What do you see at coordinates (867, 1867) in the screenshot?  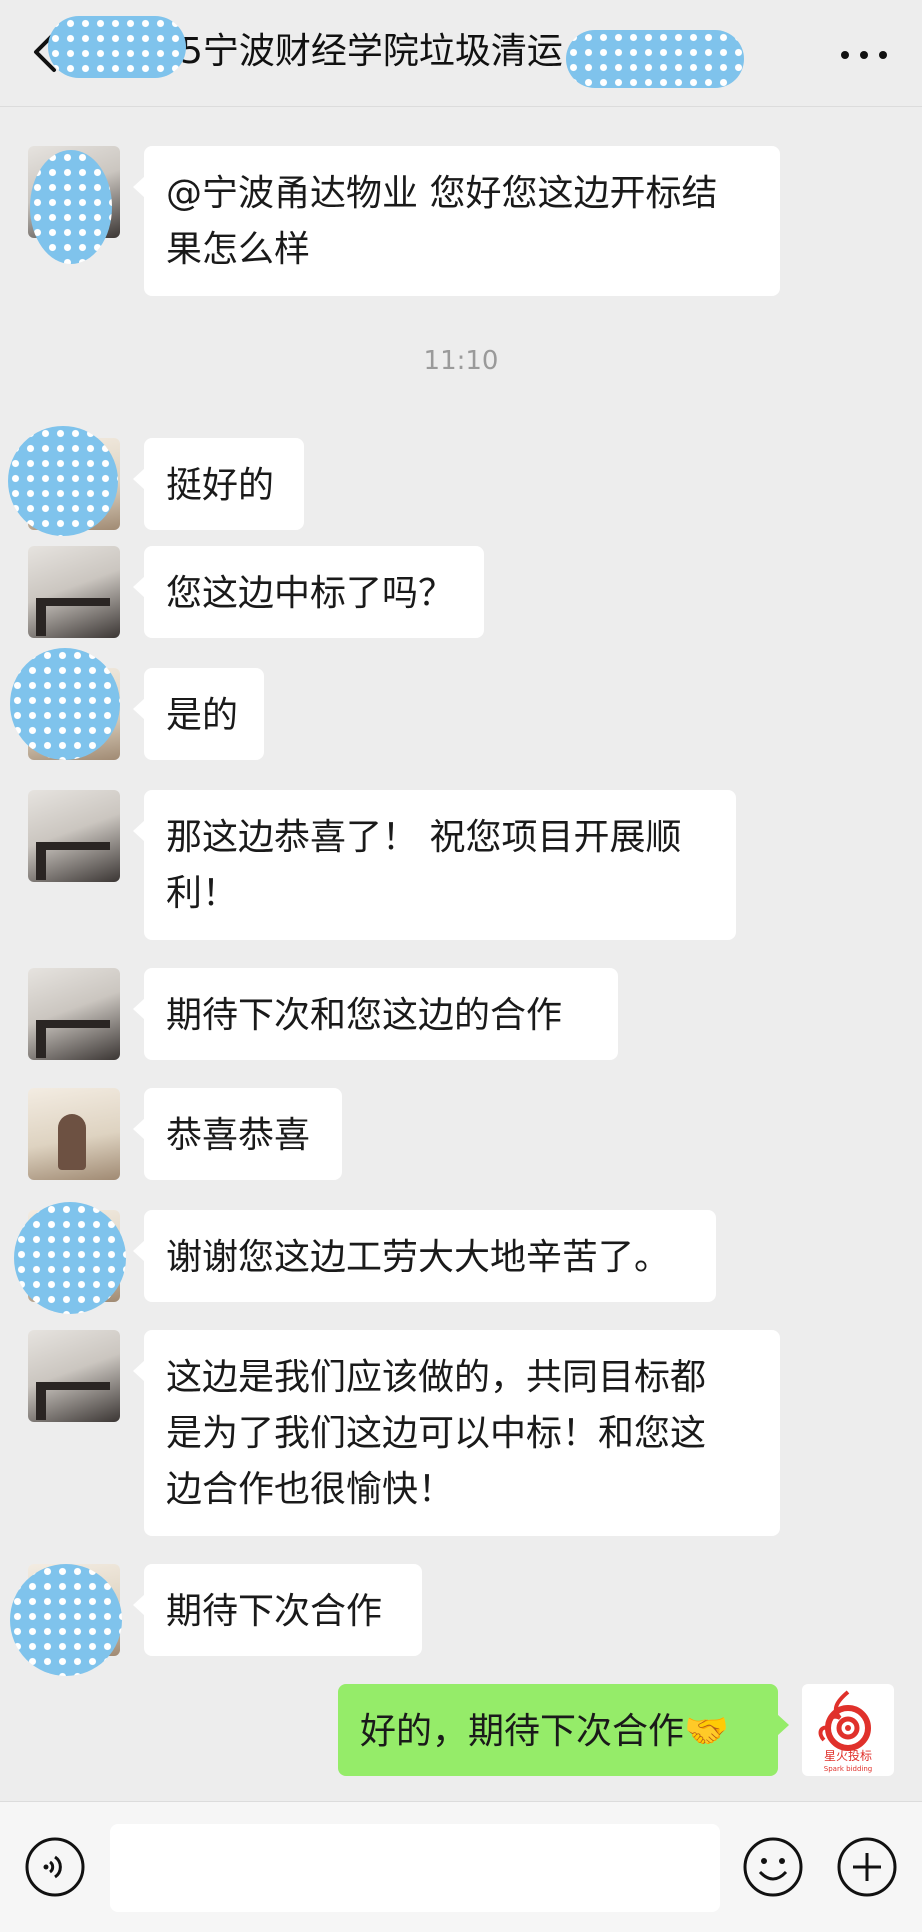 I see `plus-icon` at bounding box center [867, 1867].